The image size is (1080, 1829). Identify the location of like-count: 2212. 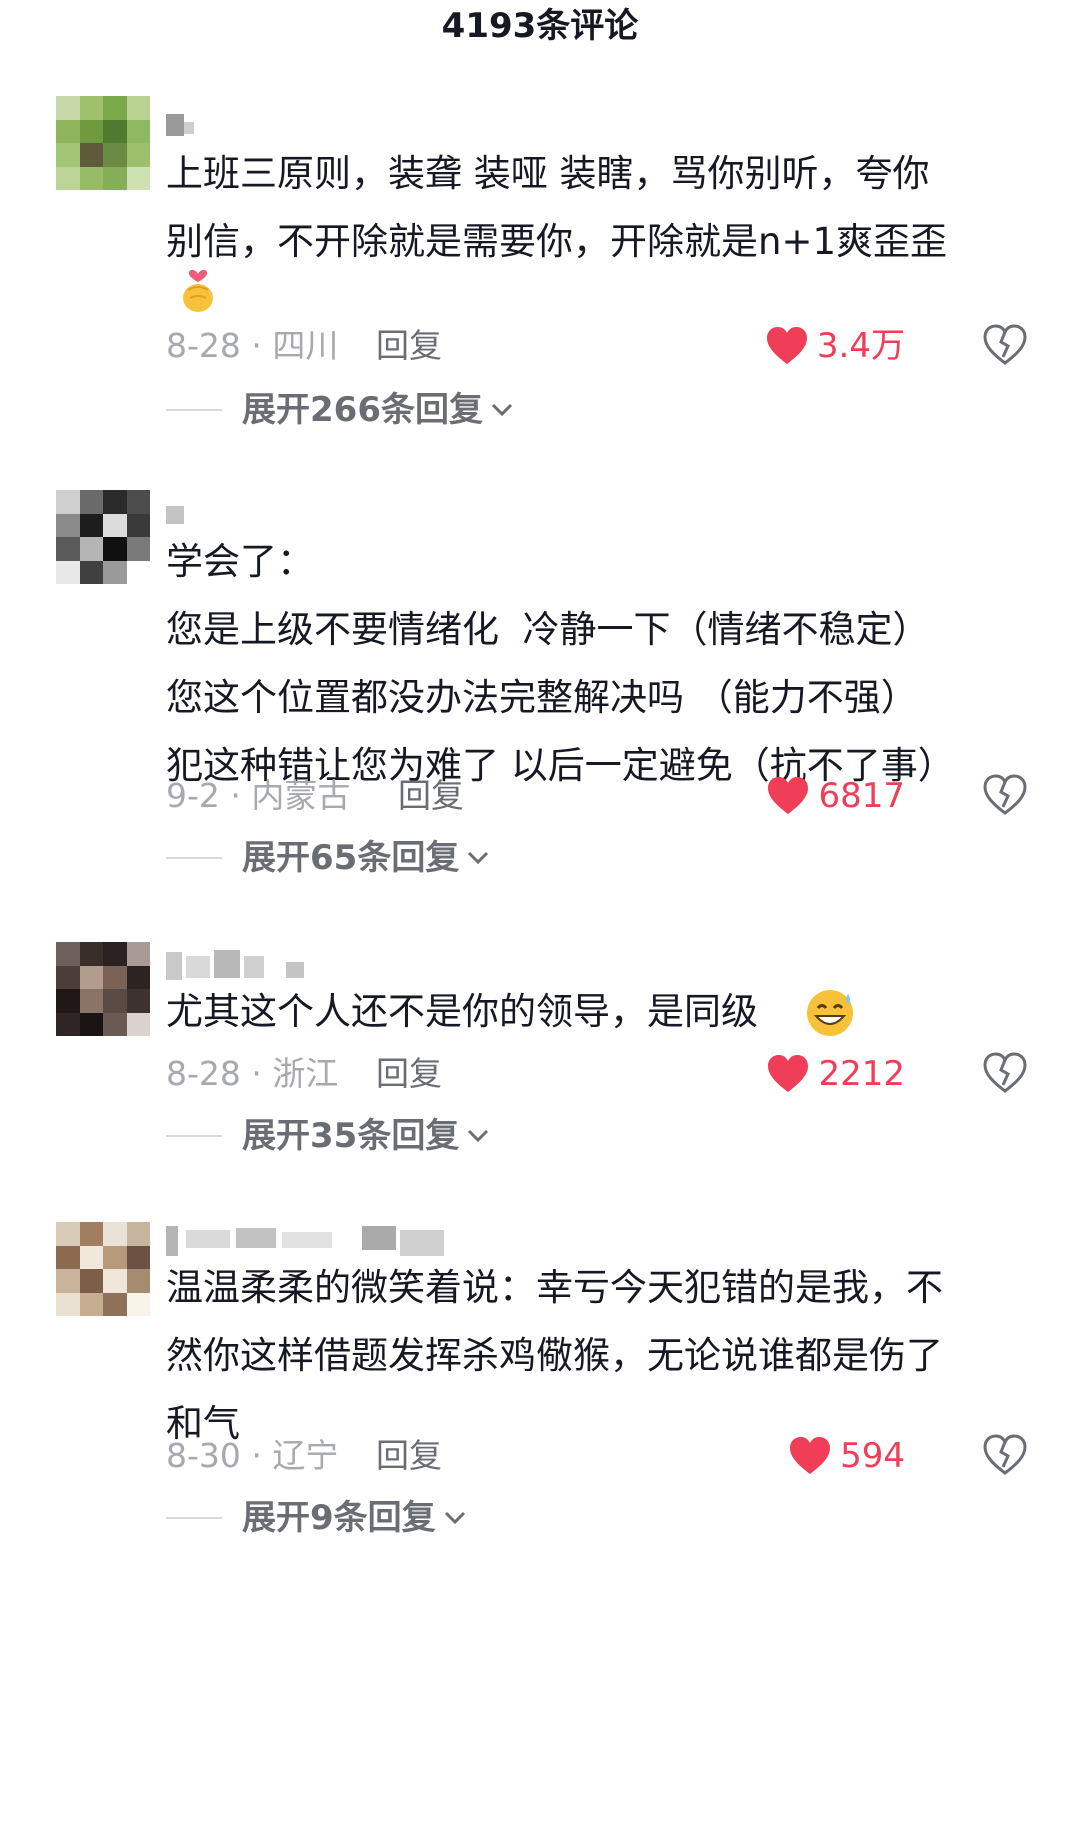
(861, 1074).